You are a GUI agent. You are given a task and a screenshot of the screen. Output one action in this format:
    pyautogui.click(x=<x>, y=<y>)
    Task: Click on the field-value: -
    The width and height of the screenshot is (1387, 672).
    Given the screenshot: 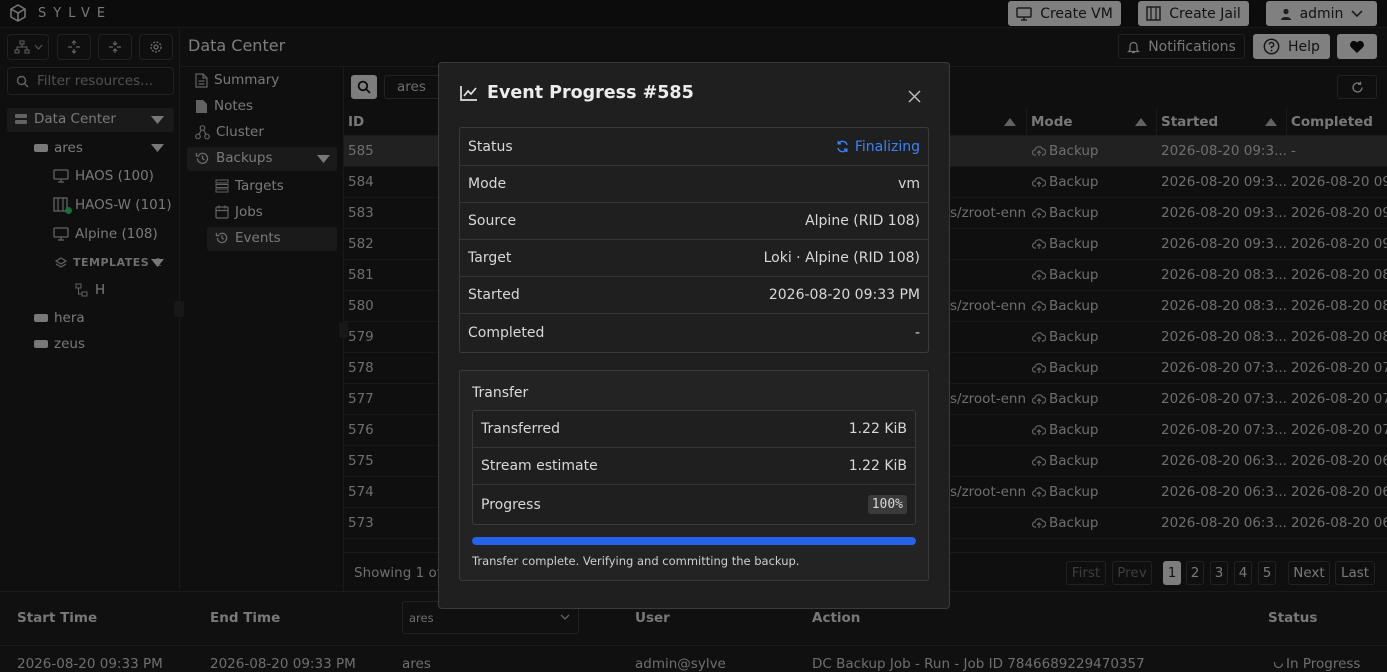 What is the action you would take?
    pyautogui.click(x=917, y=333)
    